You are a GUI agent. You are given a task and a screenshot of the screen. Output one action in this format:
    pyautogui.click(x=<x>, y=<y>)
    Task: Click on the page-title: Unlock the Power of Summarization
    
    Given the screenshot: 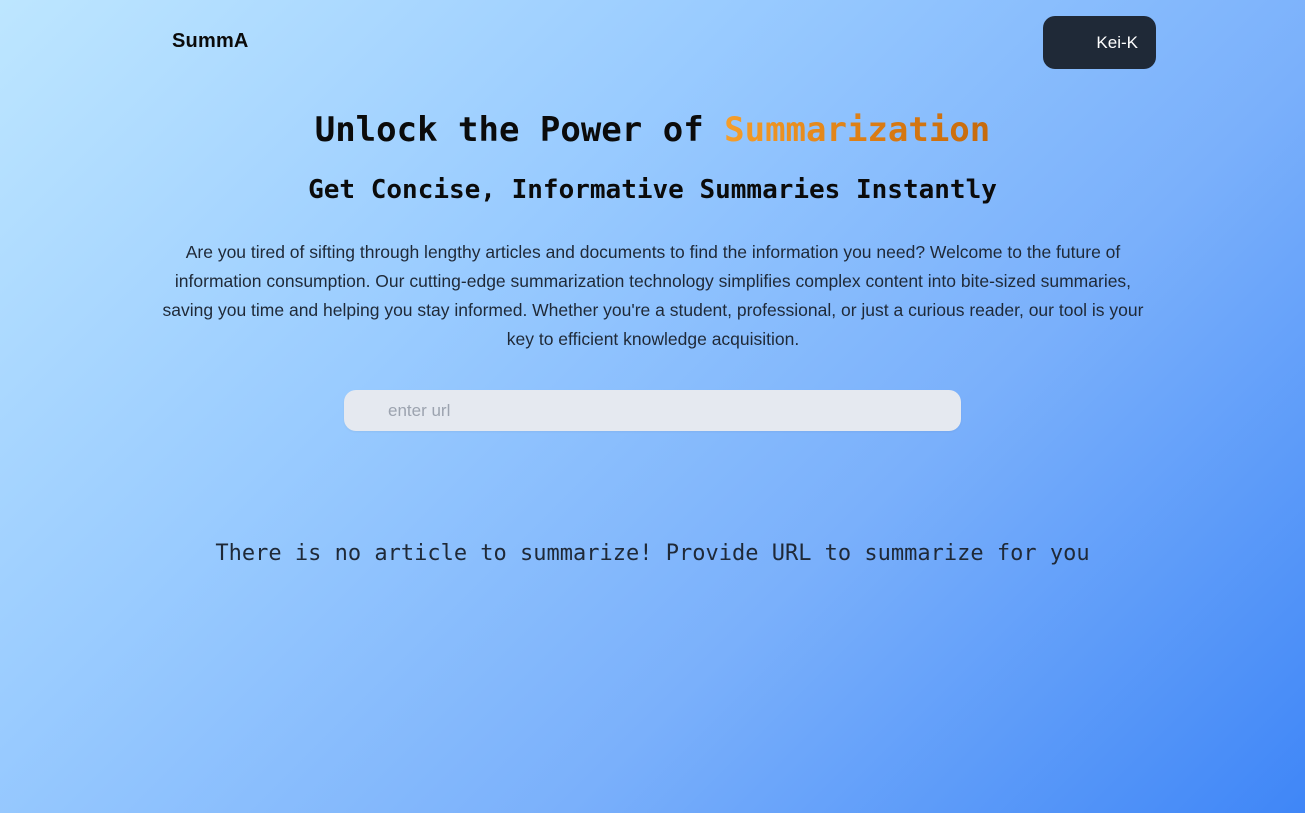 What is the action you would take?
    pyautogui.click(x=652, y=130)
    